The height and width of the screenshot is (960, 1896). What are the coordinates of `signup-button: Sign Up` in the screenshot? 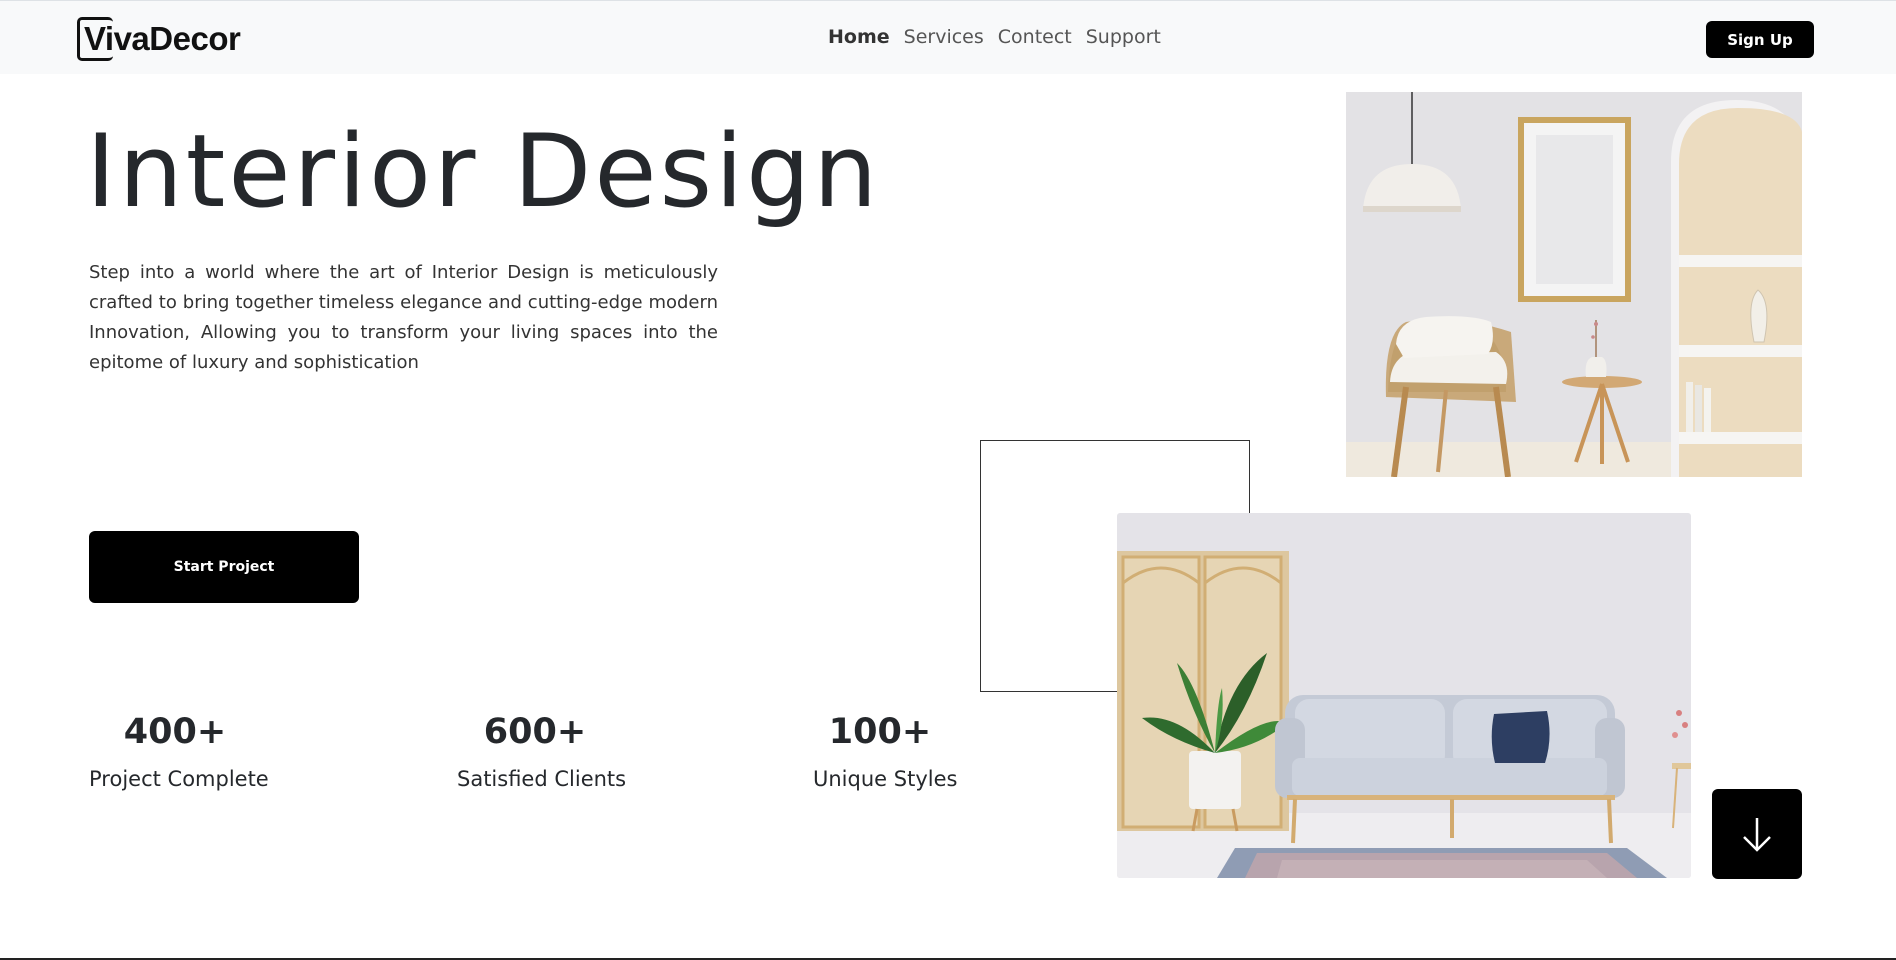 It's located at (1760, 39).